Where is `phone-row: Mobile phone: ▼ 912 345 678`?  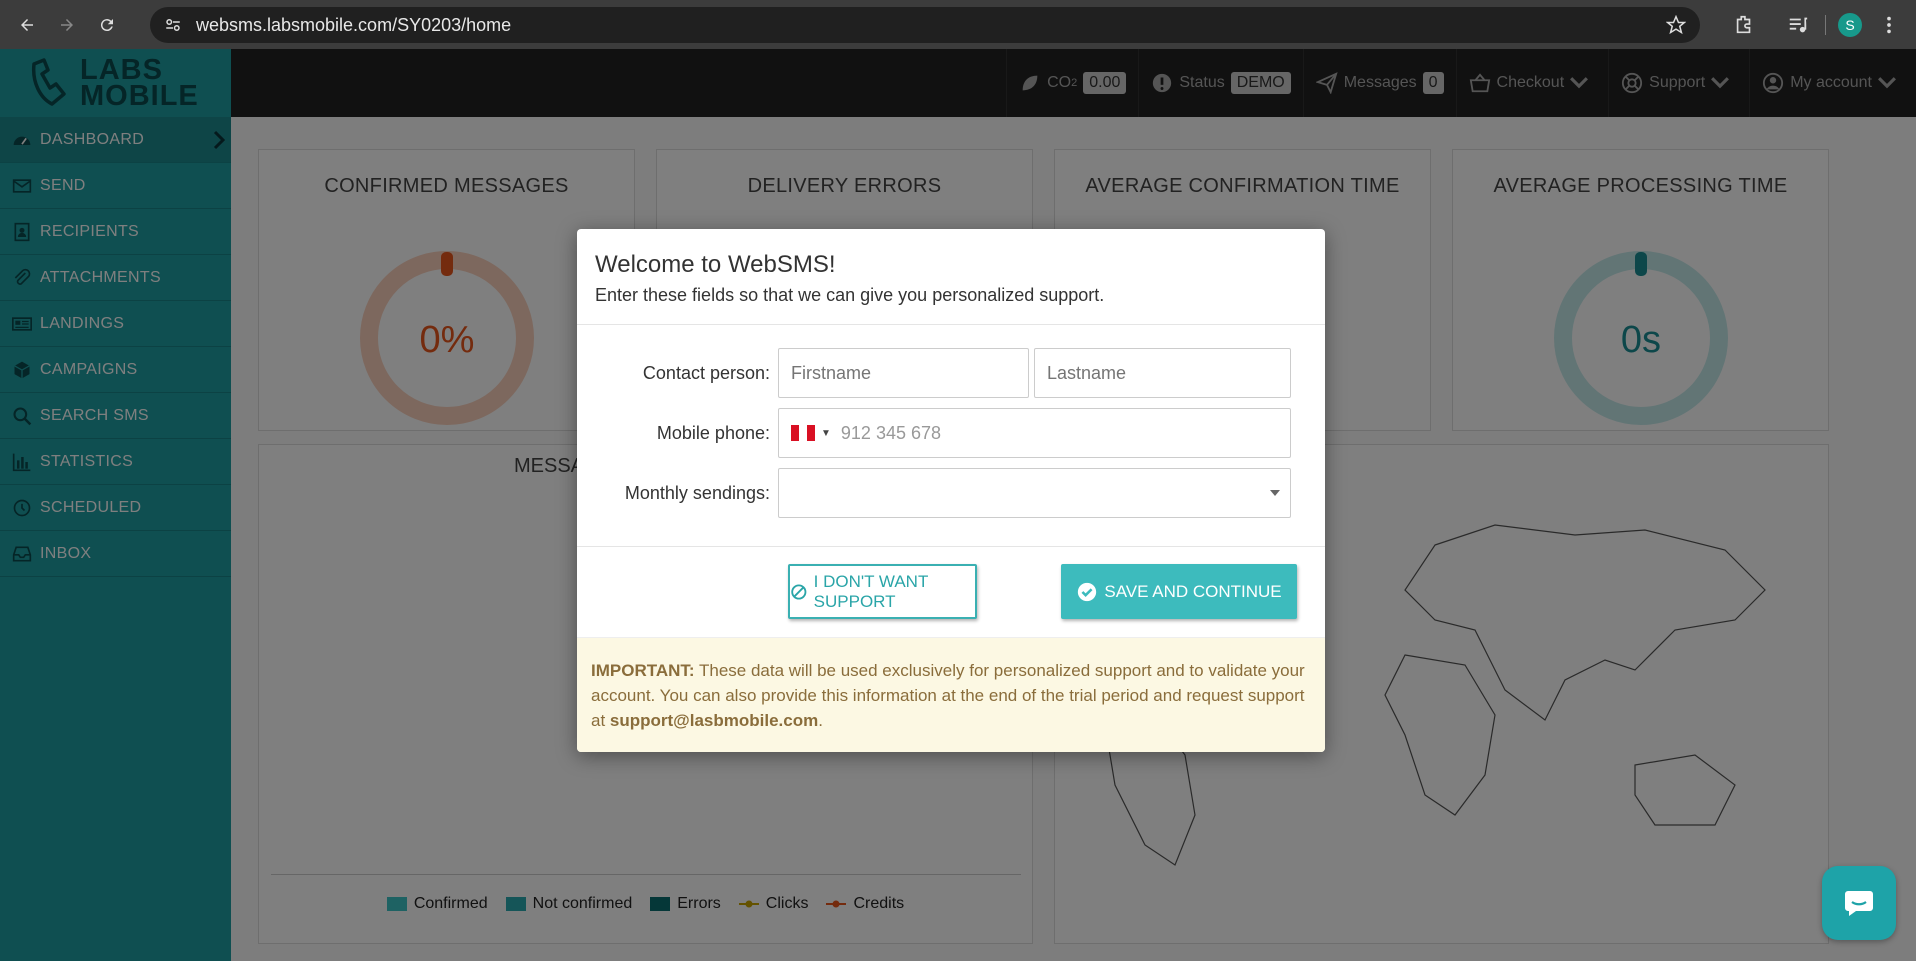
phone-row: Mobile phone: ▼ 912 345 678 is located at coordinates (951, 433).